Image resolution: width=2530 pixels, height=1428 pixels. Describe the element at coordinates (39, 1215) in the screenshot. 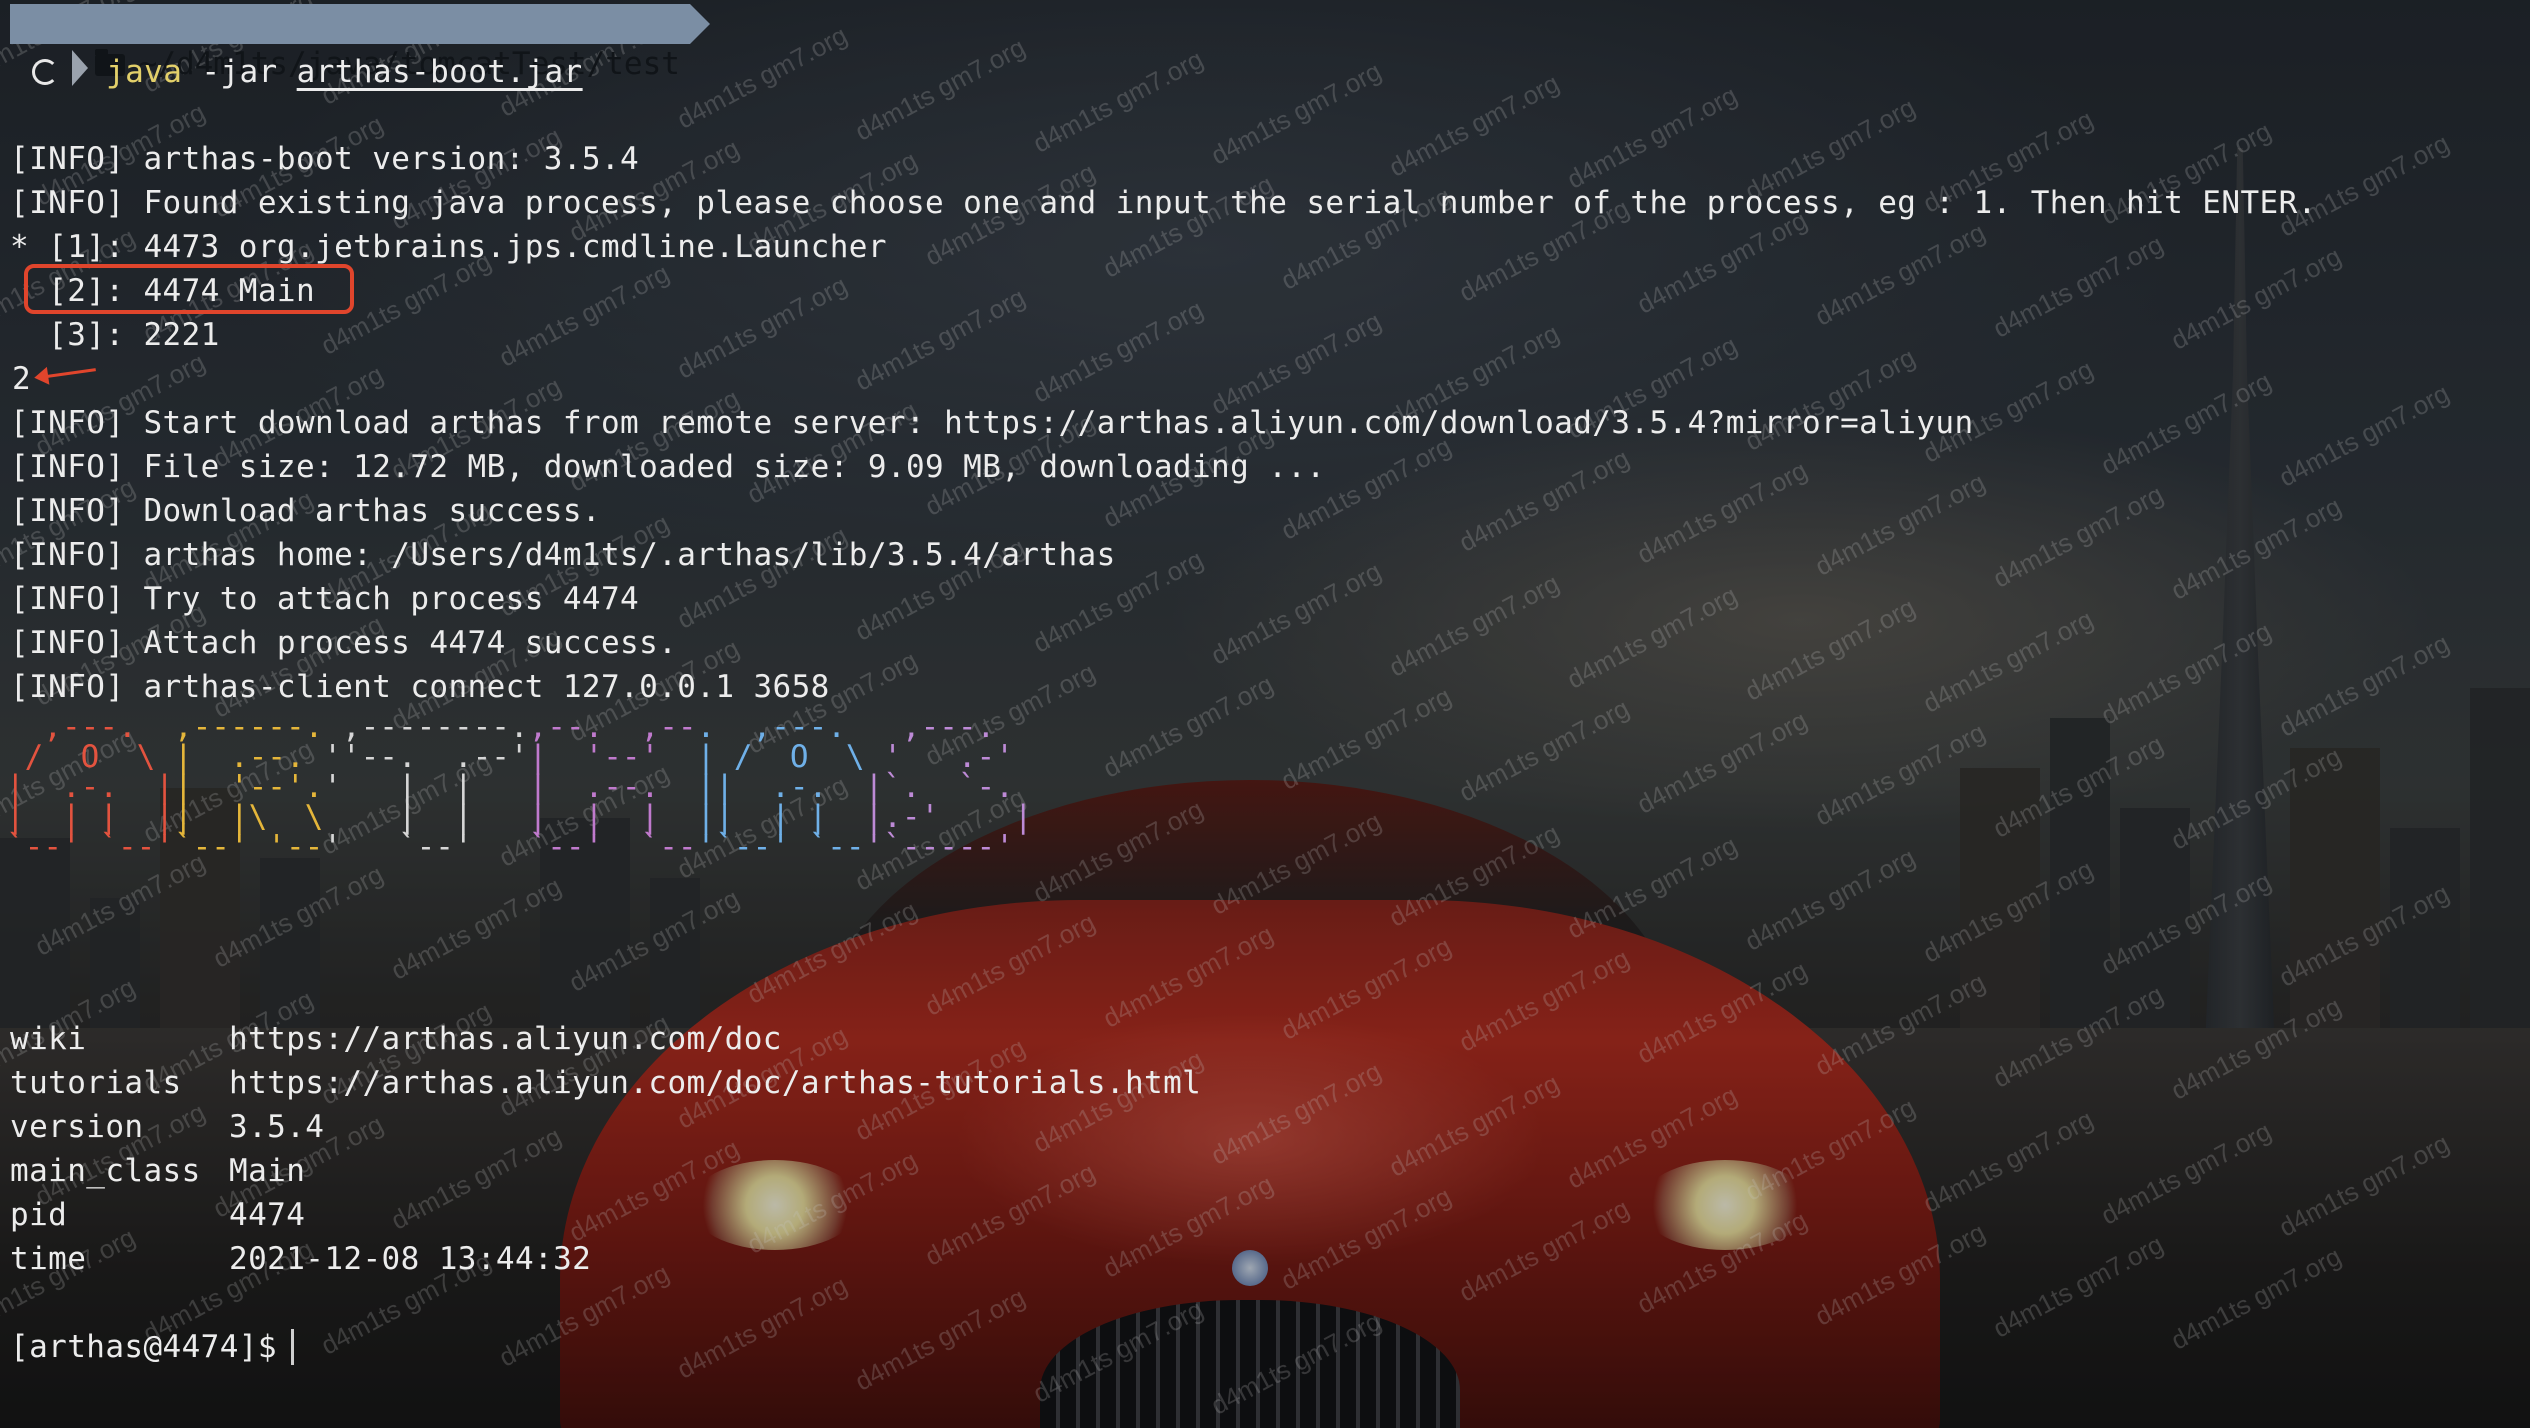

I see `info-key: pid` at that location.